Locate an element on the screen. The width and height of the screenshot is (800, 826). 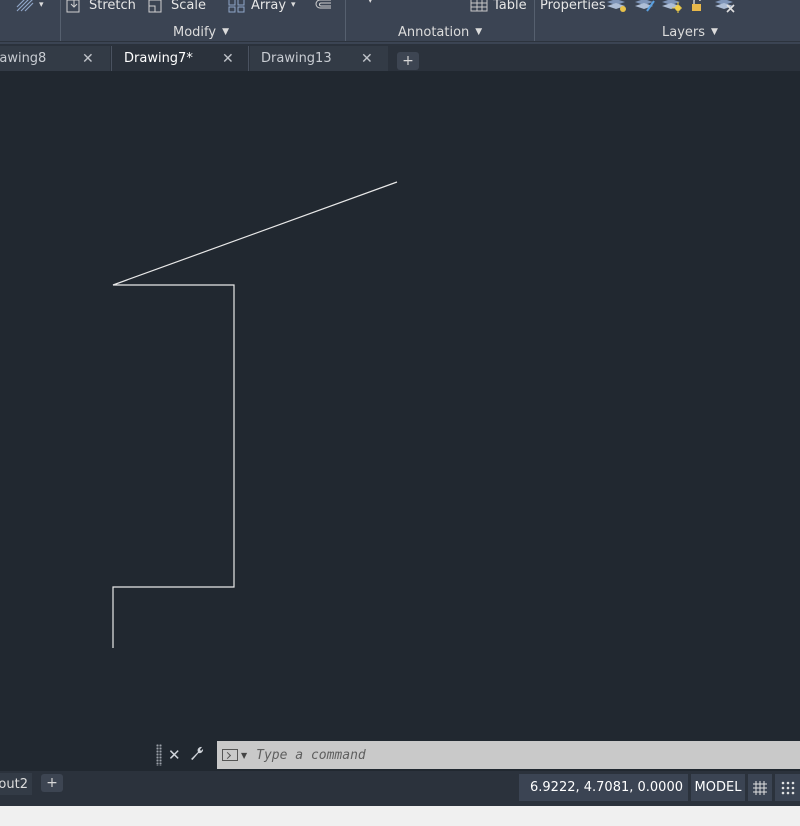
command-input-box: ▼ is located at coordinates (508, 755).